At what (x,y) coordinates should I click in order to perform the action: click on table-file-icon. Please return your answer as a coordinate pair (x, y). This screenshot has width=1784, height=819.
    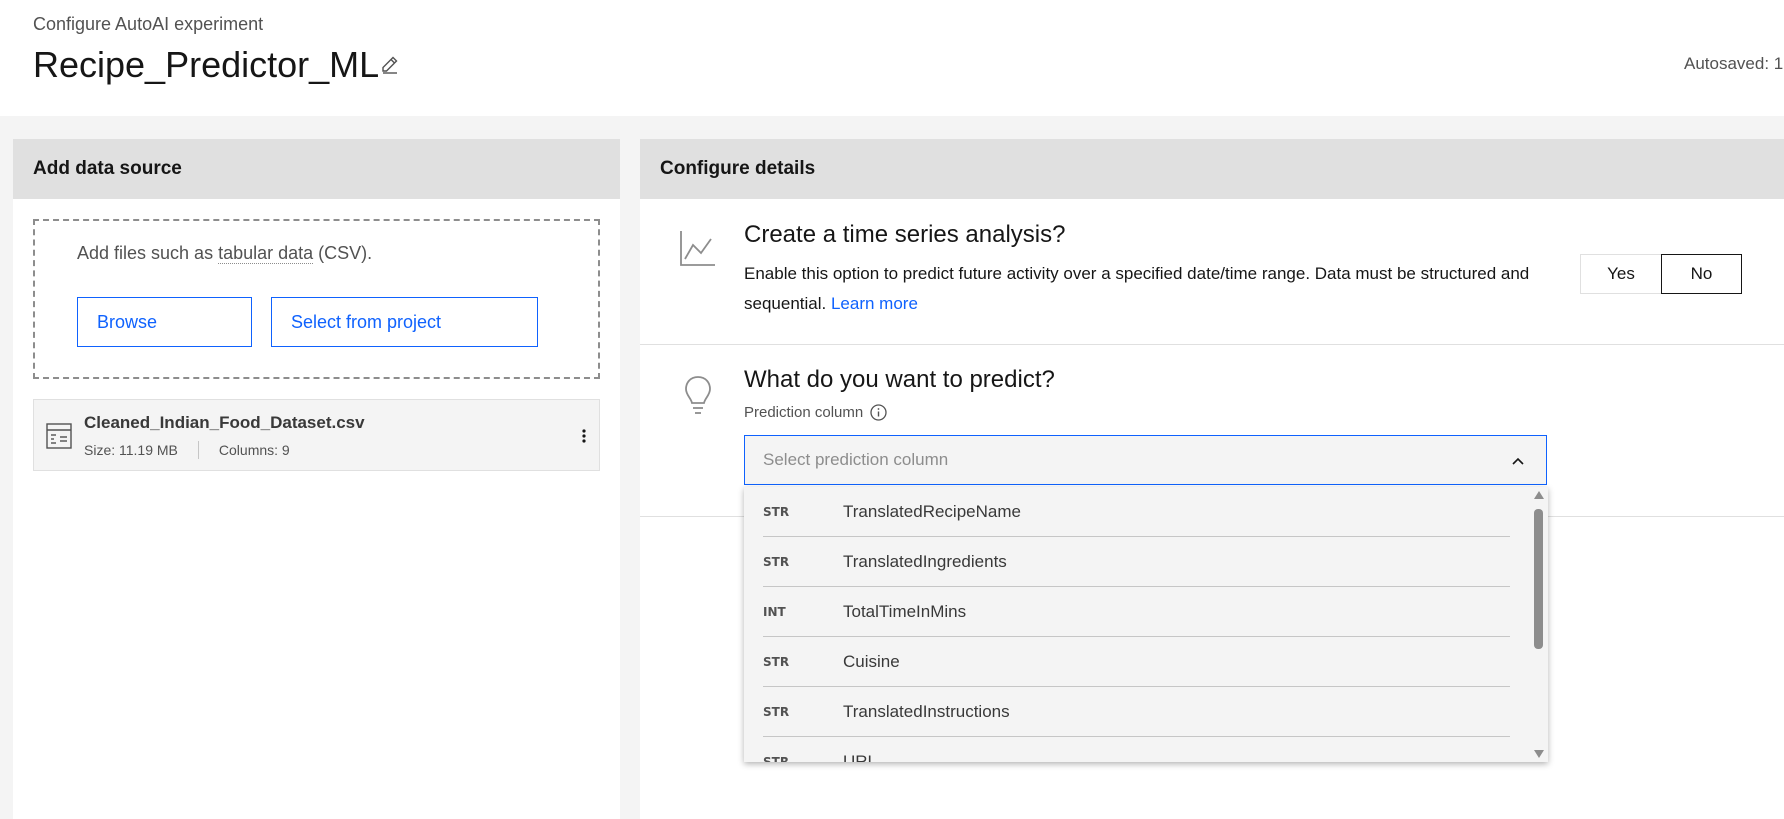
    Looking at the image, I should click on (59, 436).